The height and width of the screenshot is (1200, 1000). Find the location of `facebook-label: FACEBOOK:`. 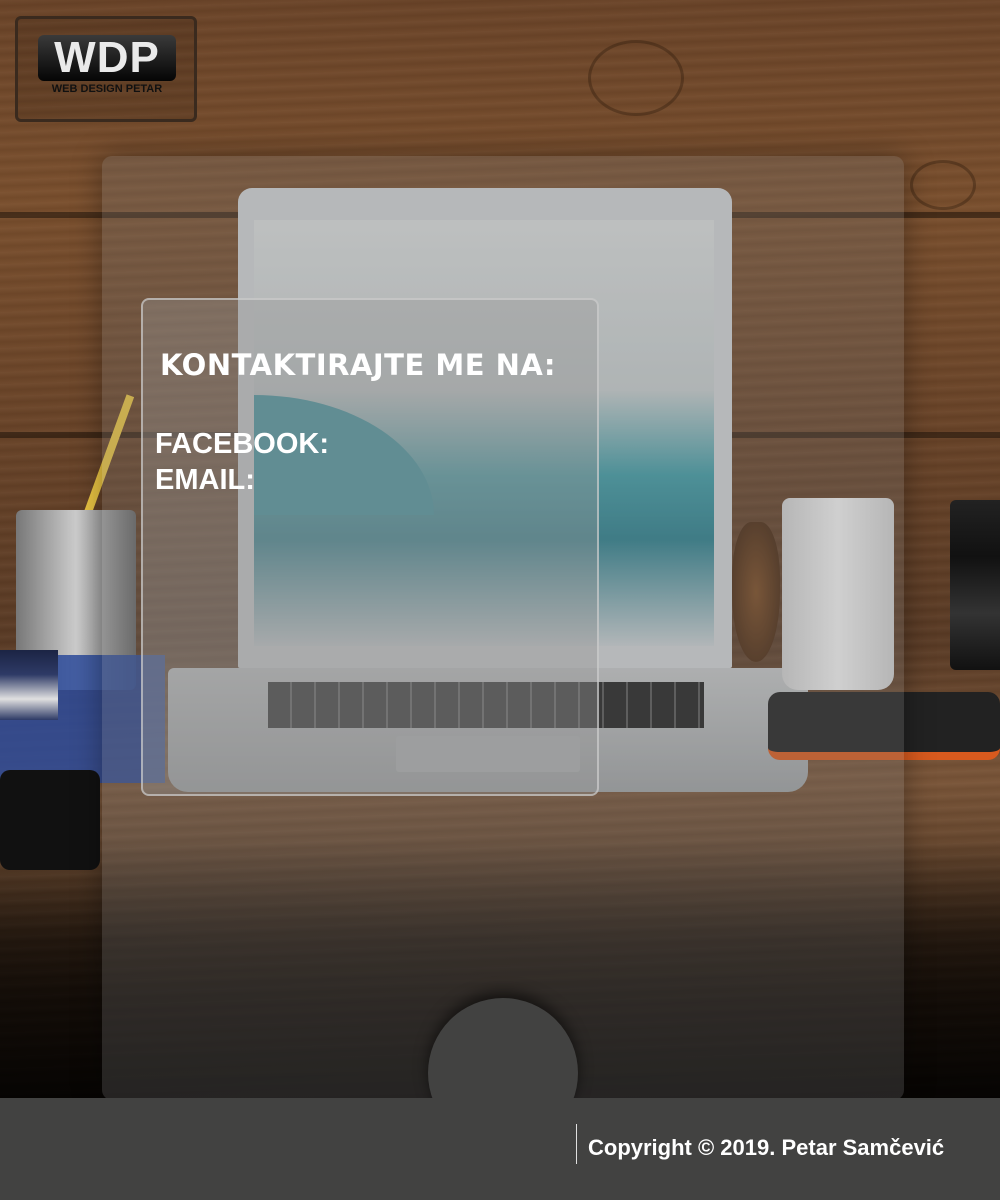

facebook-label: FACEBOOK: is located at coordinates (242, 444).